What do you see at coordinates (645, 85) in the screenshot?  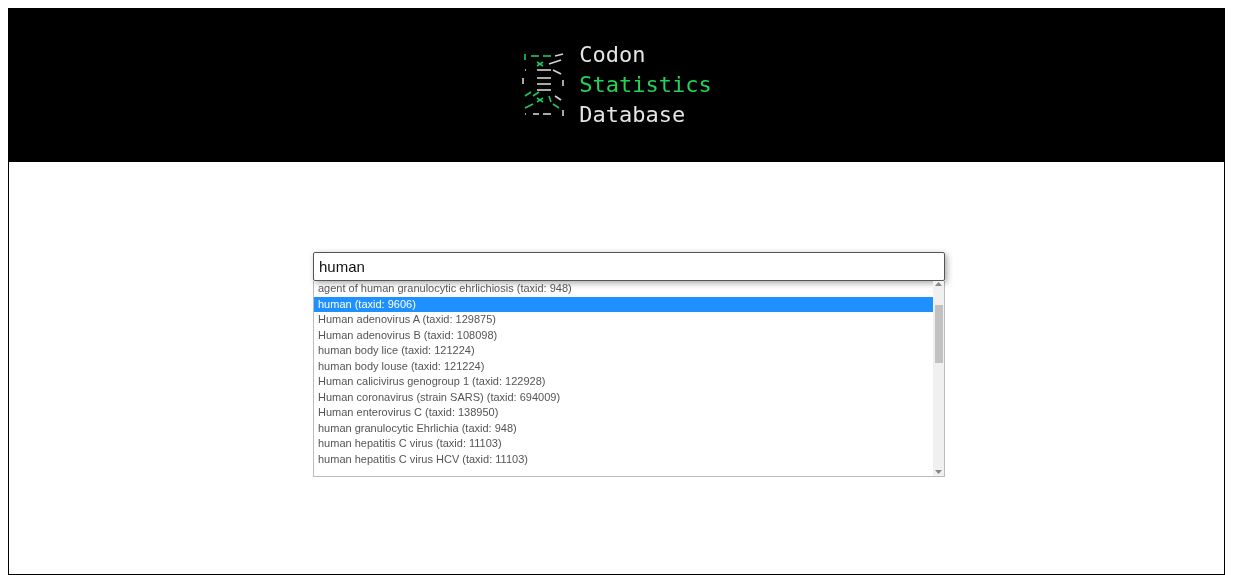 I see `logo-text: Statistics` at bounding box center [645, 85].